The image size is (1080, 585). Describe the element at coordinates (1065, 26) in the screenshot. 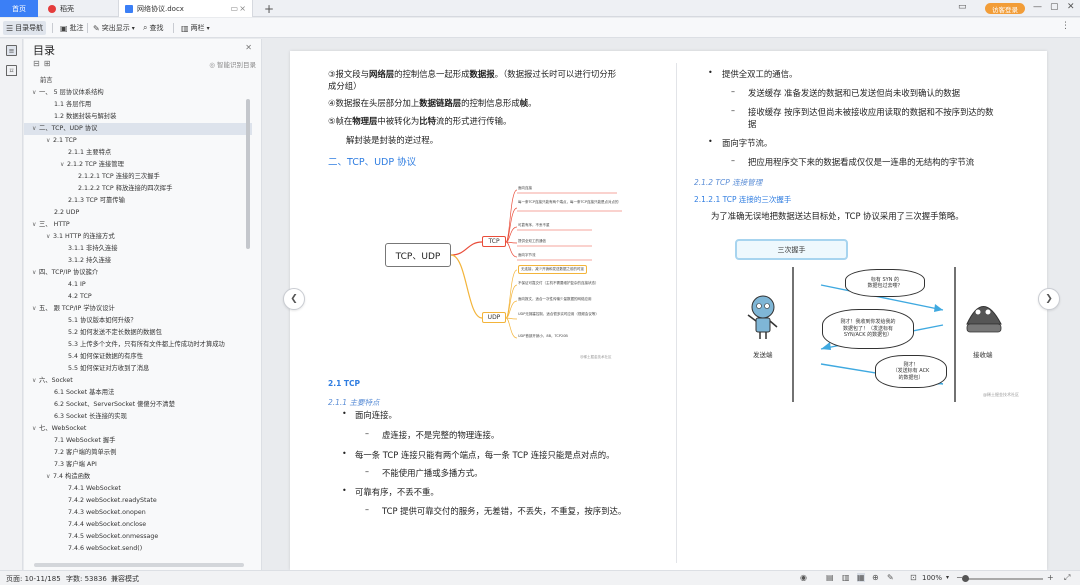

I see `more-options-icon: ⋮` at that location.